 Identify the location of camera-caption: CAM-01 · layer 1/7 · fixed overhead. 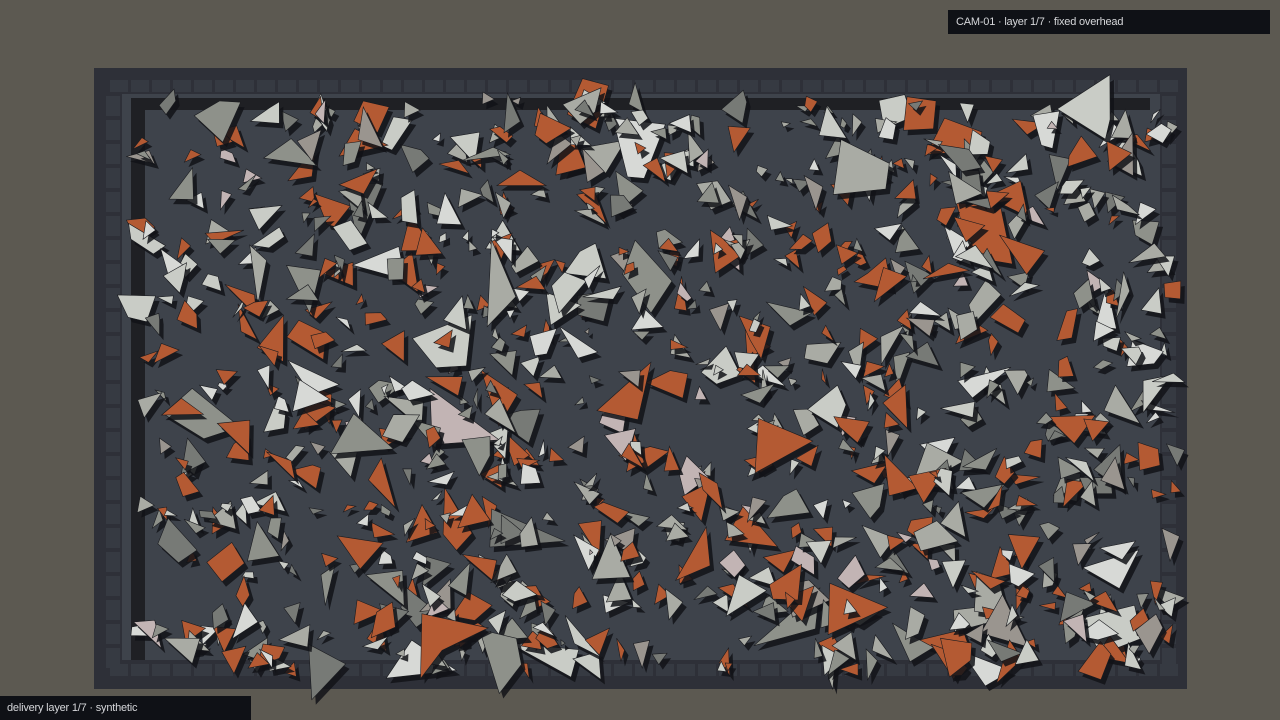
(1109, 22).